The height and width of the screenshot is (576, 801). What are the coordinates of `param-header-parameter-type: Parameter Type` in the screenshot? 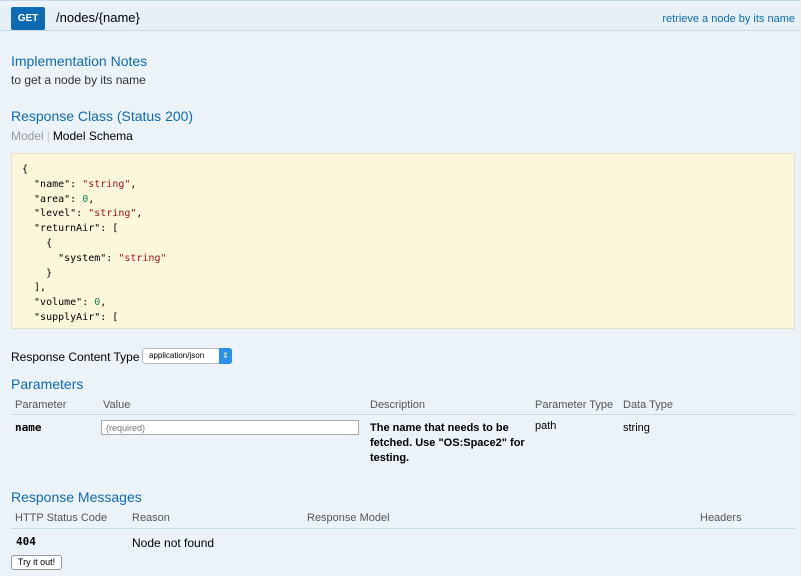 It's located at (574, 405).